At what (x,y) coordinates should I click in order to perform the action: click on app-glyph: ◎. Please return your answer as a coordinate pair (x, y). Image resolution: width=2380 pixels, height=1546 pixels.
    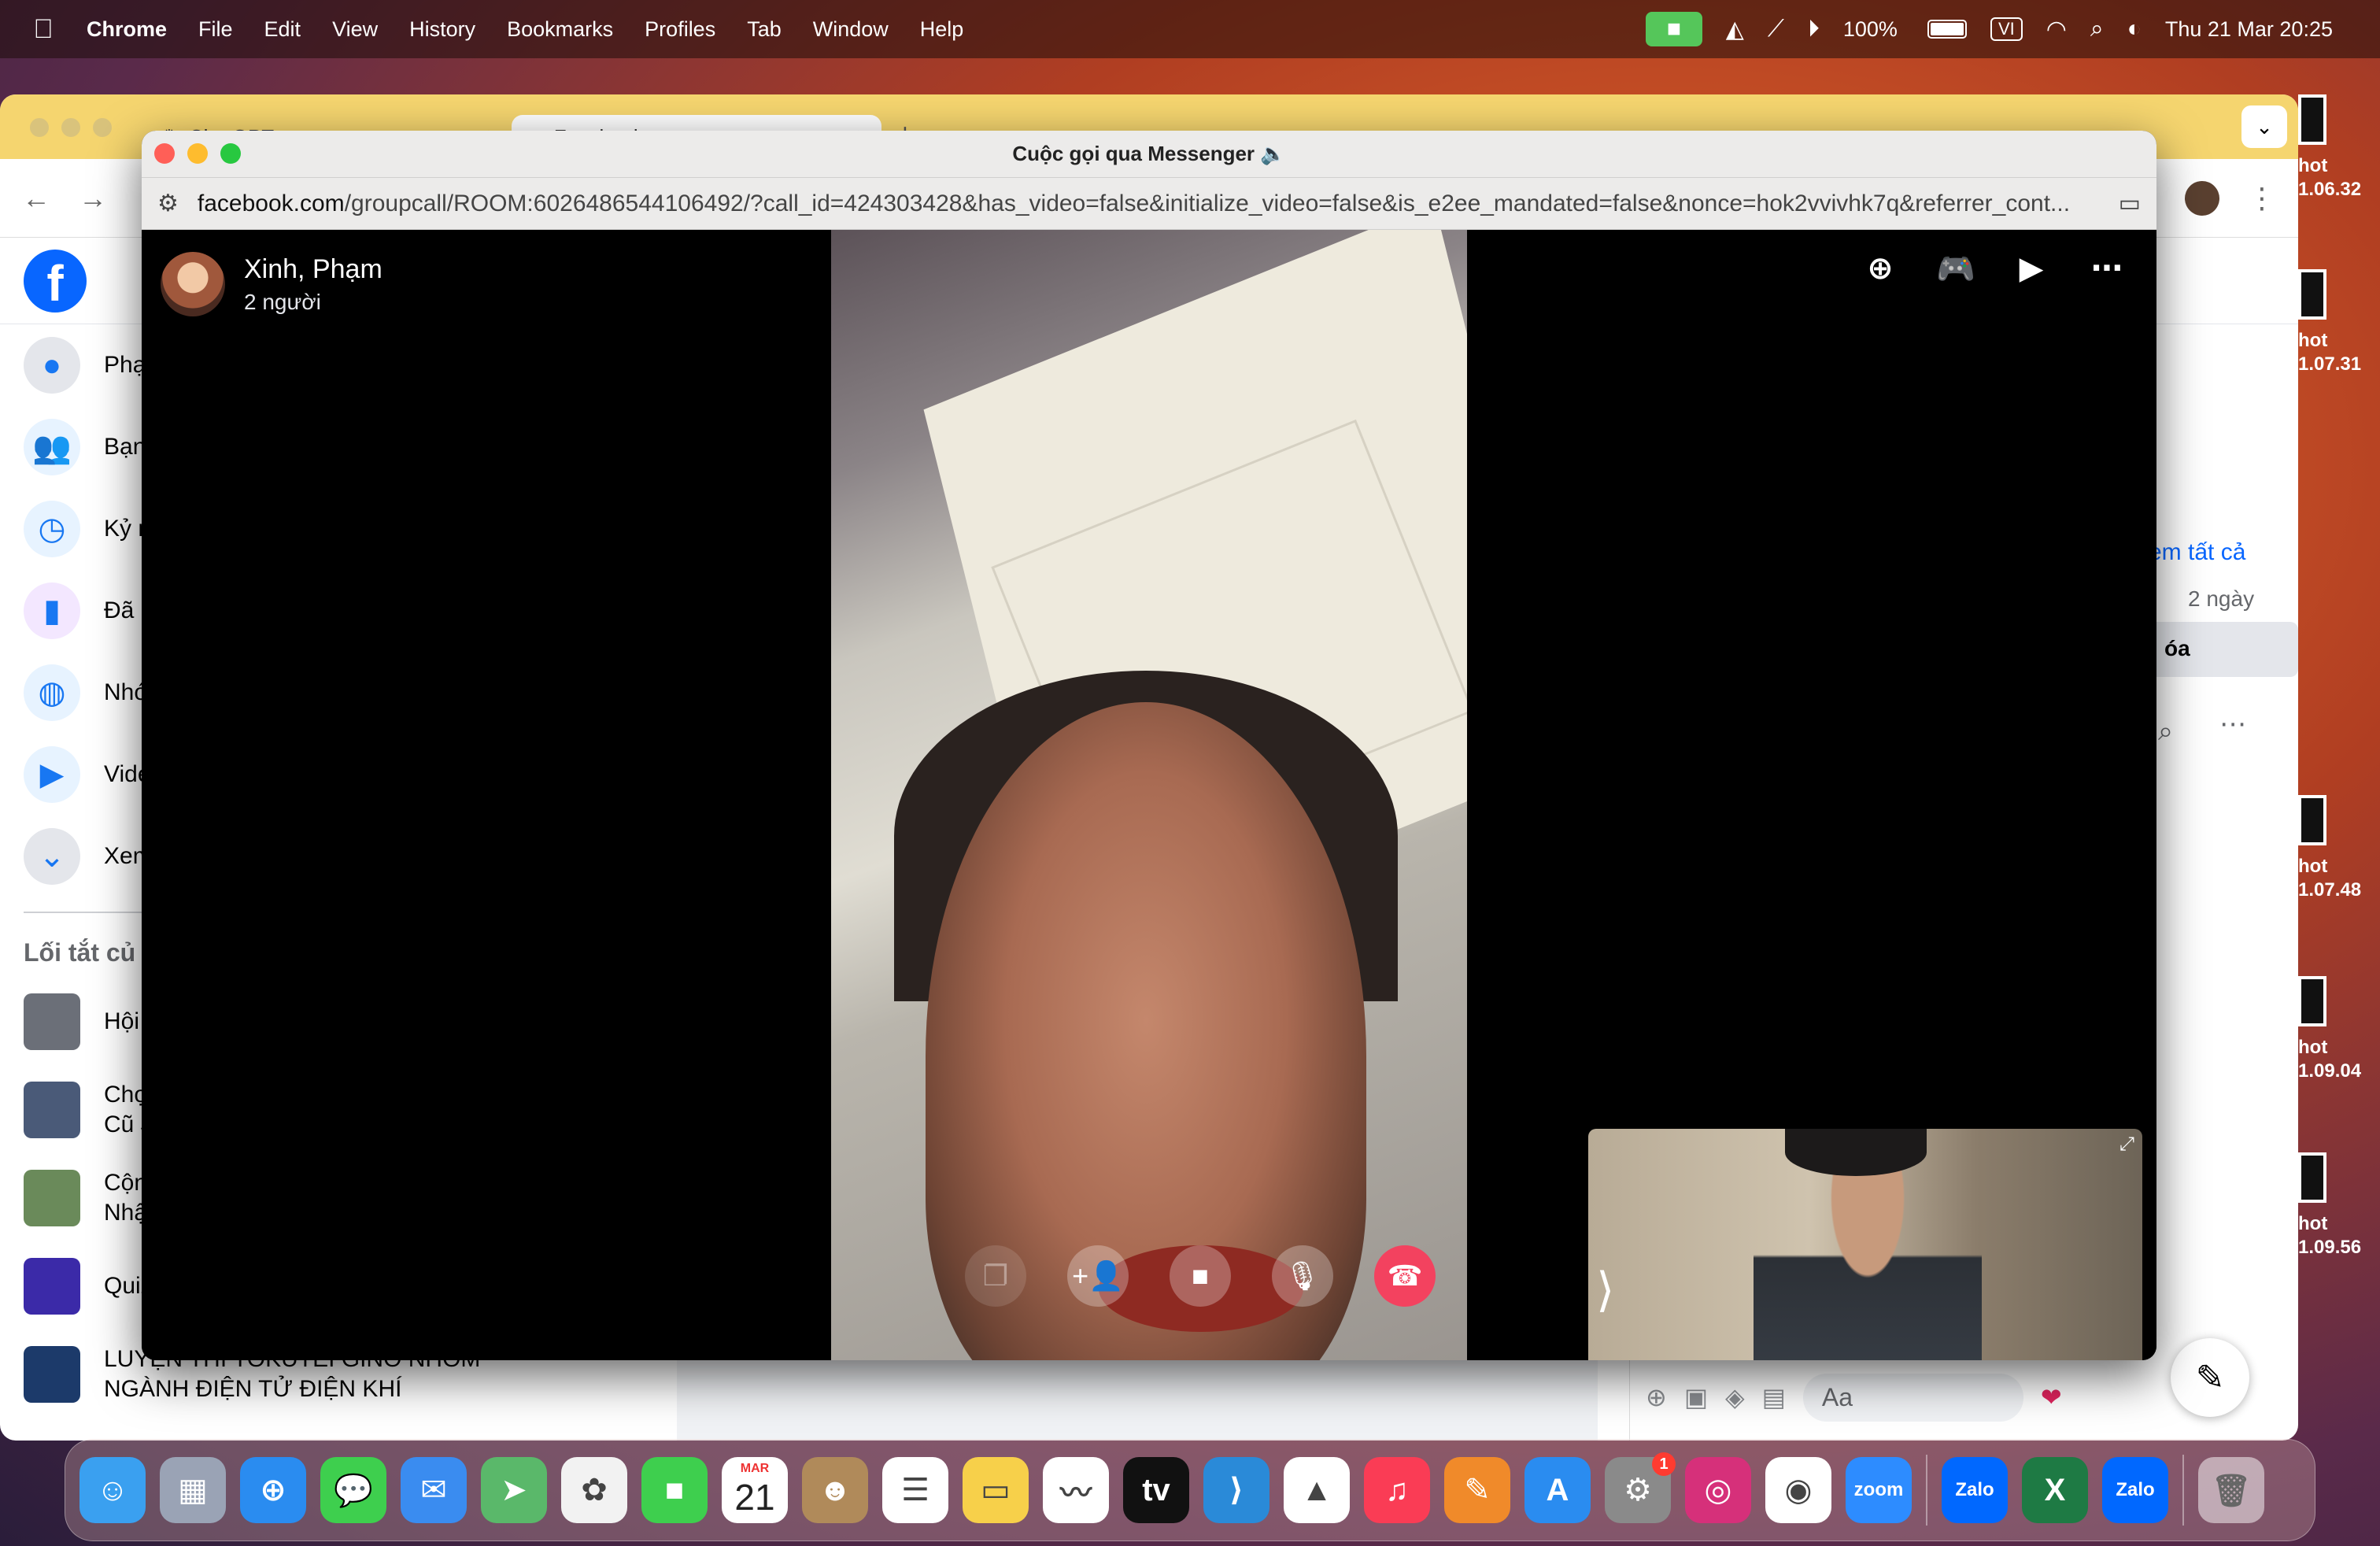
    Looking at the image, I should click on (1718, 1490).